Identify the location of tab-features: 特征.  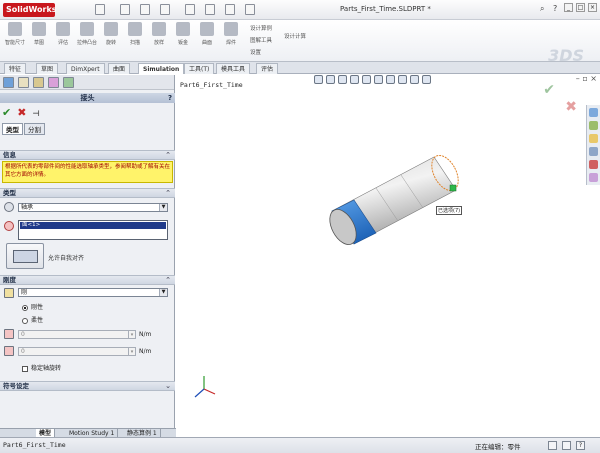
(15, 68).